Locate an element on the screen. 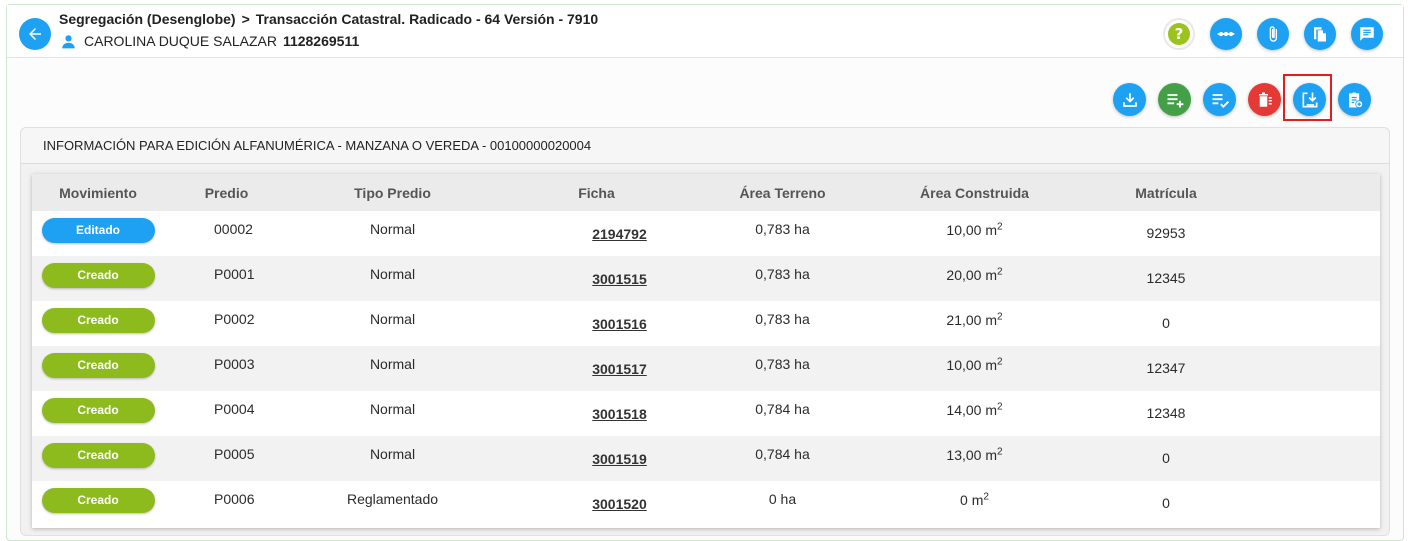 This screenshot has width=1408, height=541. user-info: CAROLINA DUQUE SALAZAR 1128269511 is located at coordinates (210, 41).